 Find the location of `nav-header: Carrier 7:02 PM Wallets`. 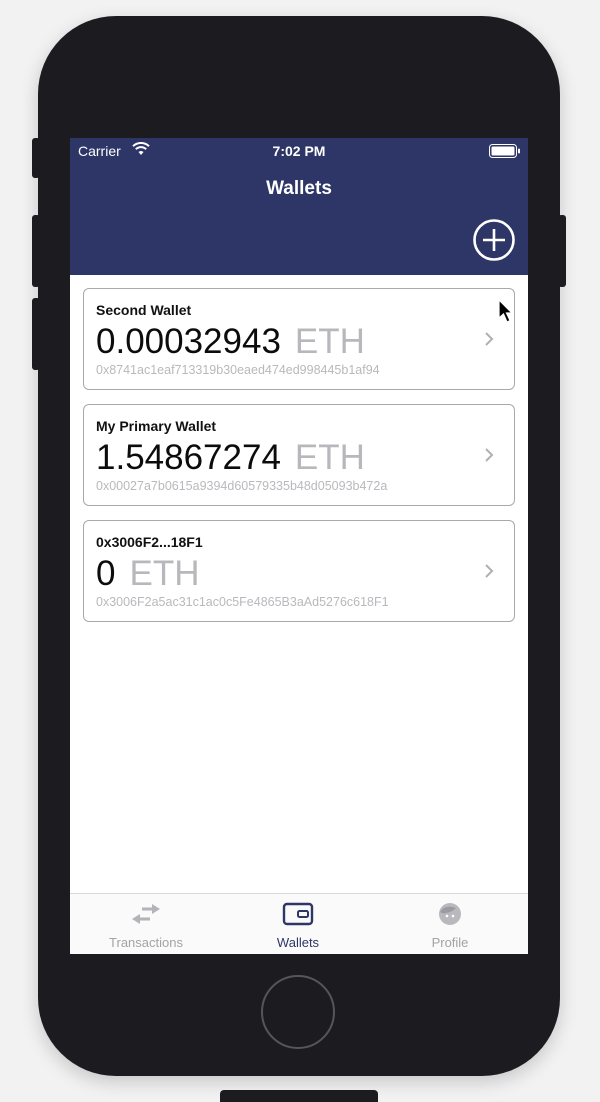

nav-header: Carrier 7:02 PM Wallets is located at coordinates (299, 206).